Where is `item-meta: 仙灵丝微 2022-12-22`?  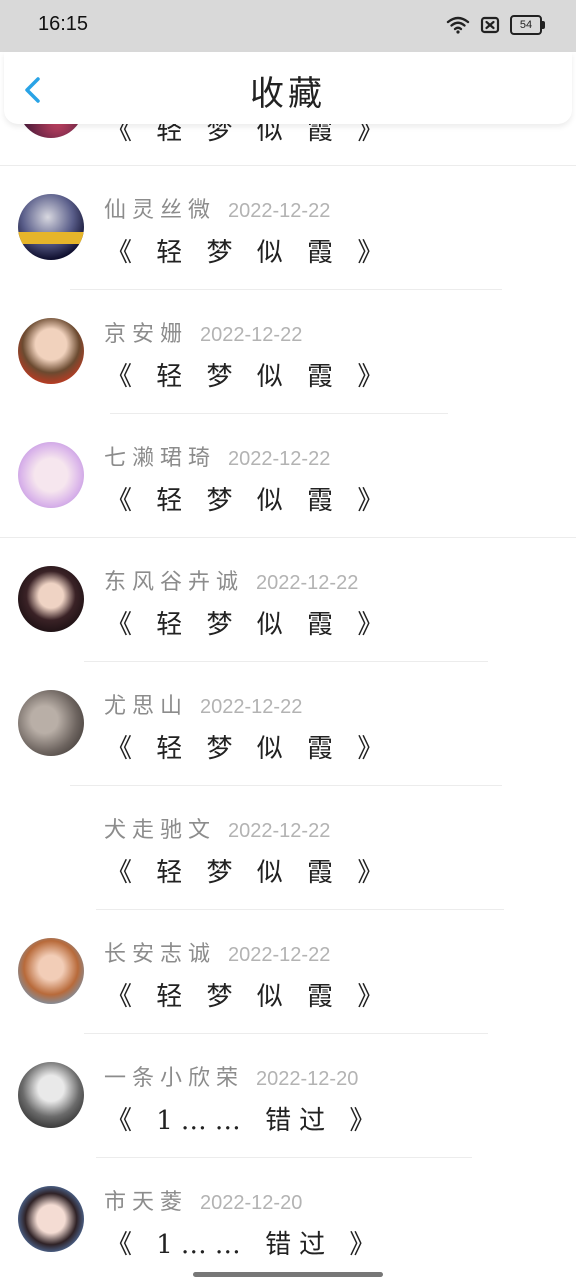
item-meta: 仙灵丝微 2022-12-22 is located at coordinates (217, 208).